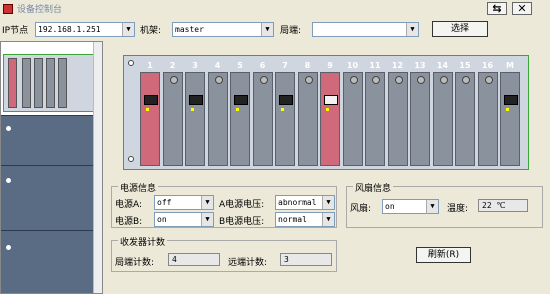 The height and width of the screenshot is (294, 550). I want to click on local-count-value: 4, so click(194, 259).